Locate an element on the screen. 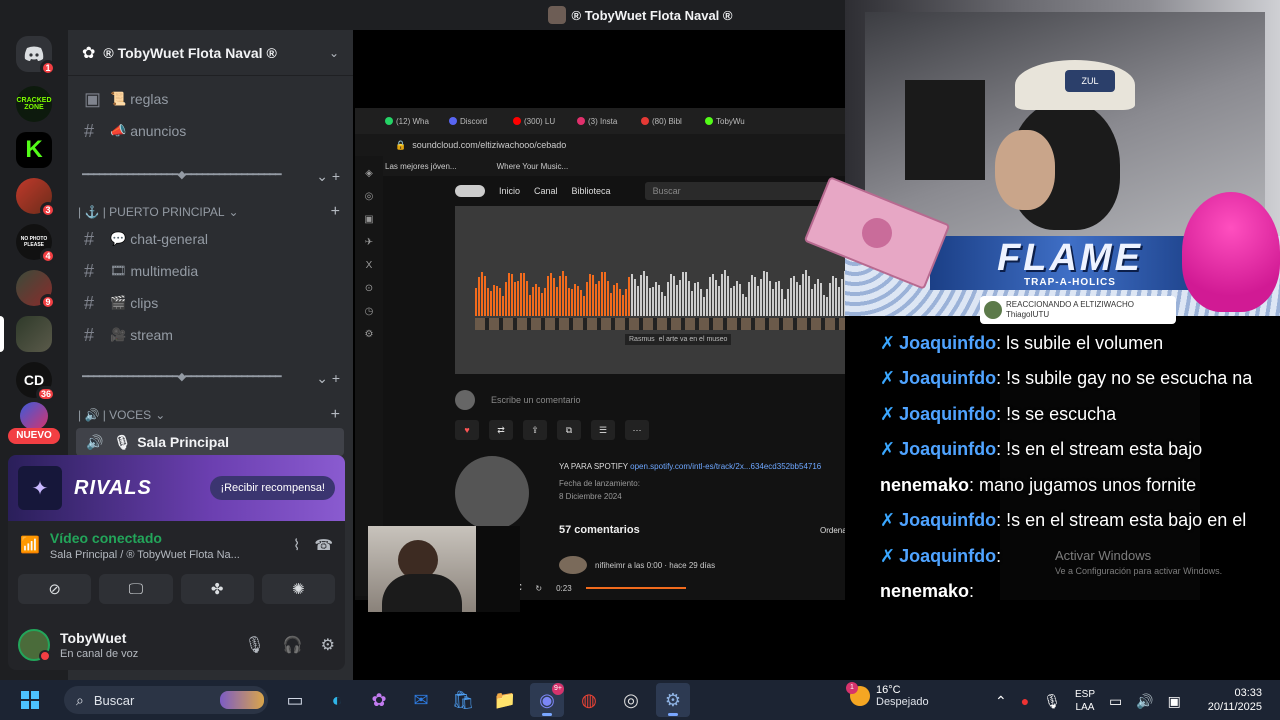 This screenshot has height=720, width=1280. comment-input: Escribe un comentario is located at coordinates (650, 400).